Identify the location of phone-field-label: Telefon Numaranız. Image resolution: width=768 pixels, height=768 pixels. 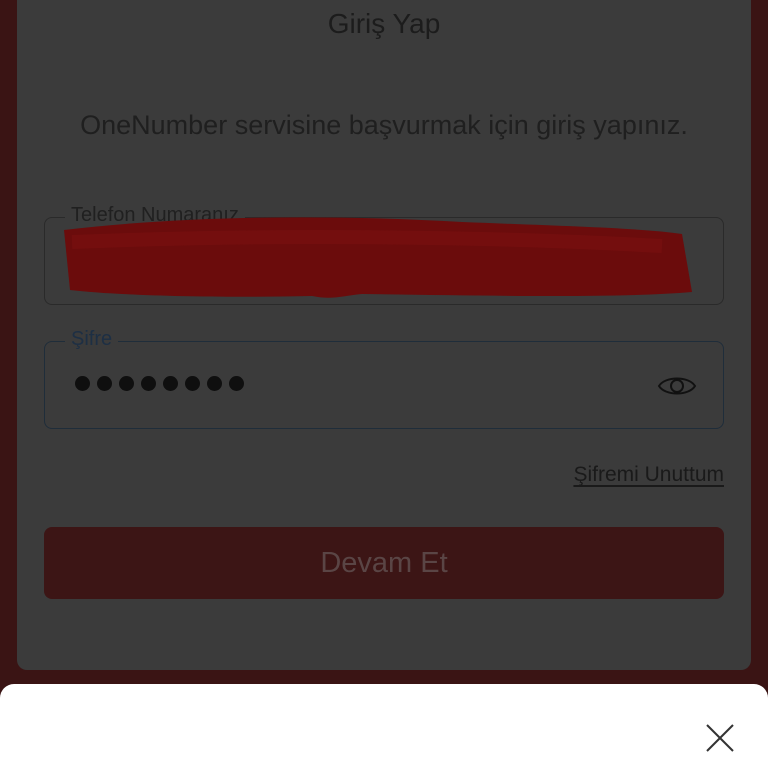
(155, 215).